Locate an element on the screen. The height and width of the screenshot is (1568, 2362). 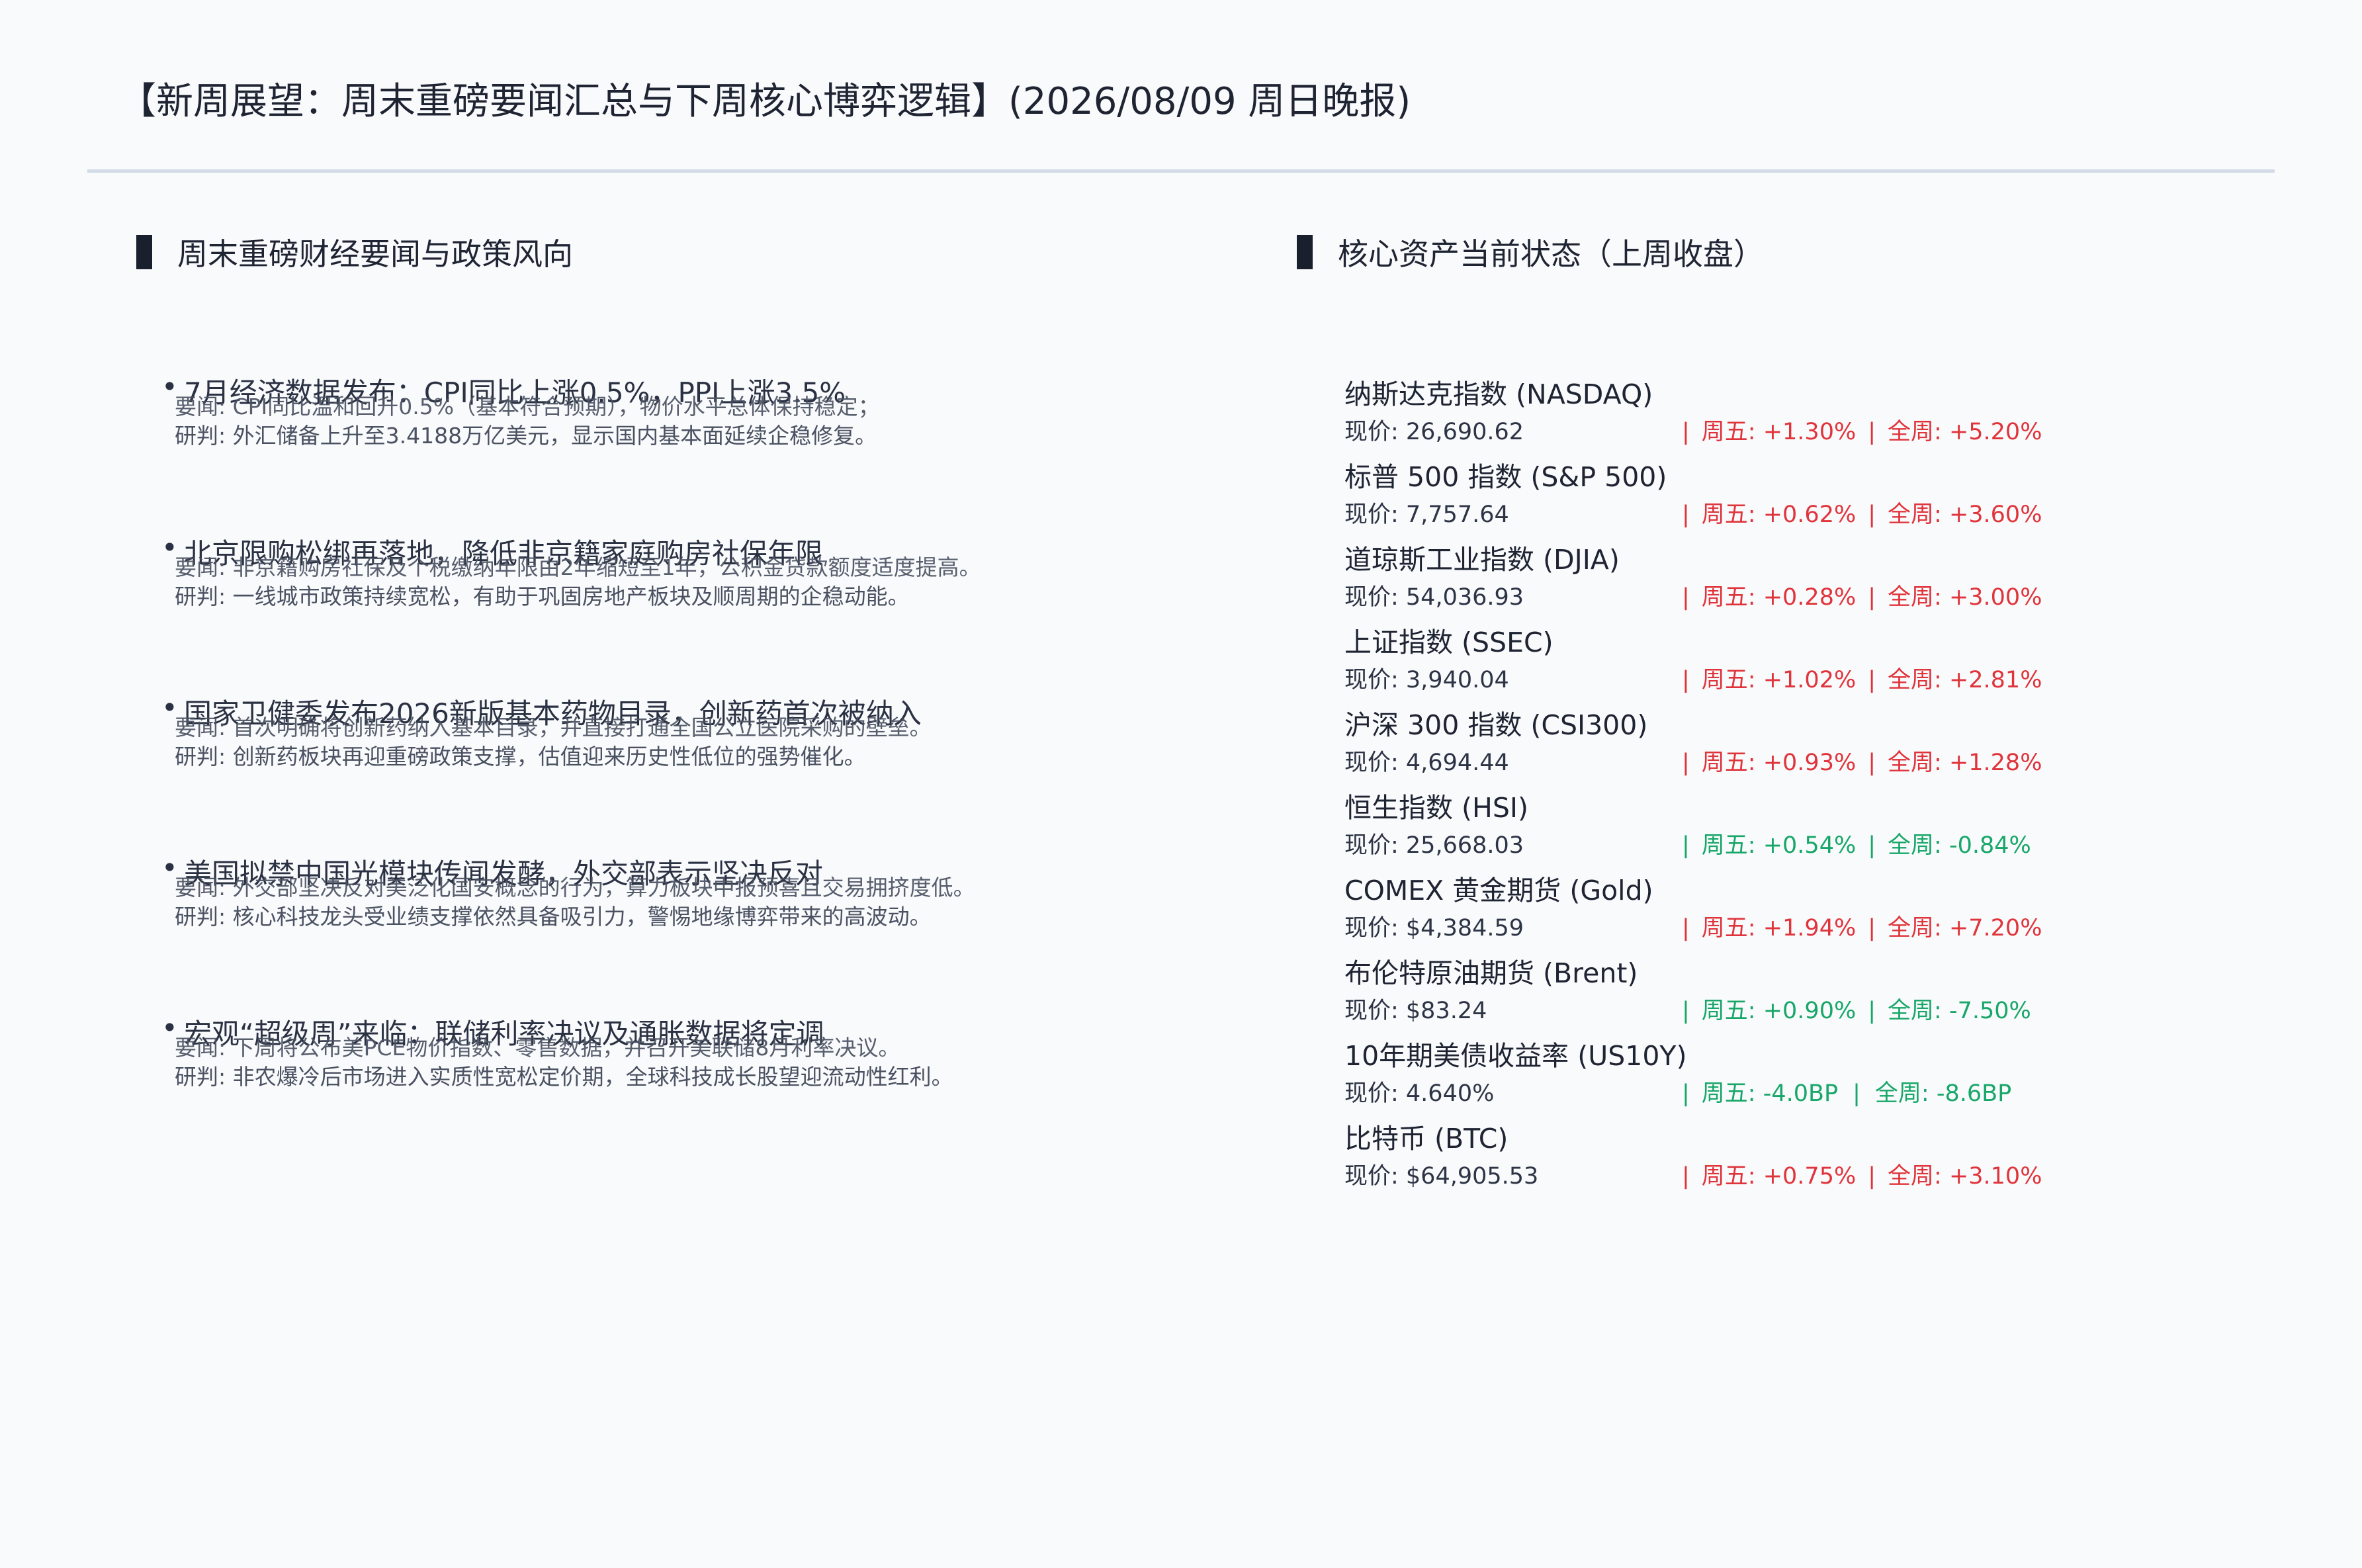
assets-section-title: 核心资产当前状态（上周收盘） is located at coordinates (1551, 254).